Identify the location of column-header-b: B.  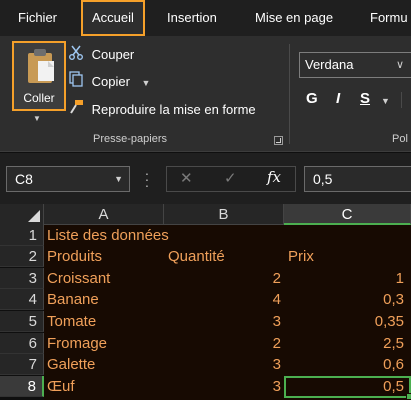
(224, 214).